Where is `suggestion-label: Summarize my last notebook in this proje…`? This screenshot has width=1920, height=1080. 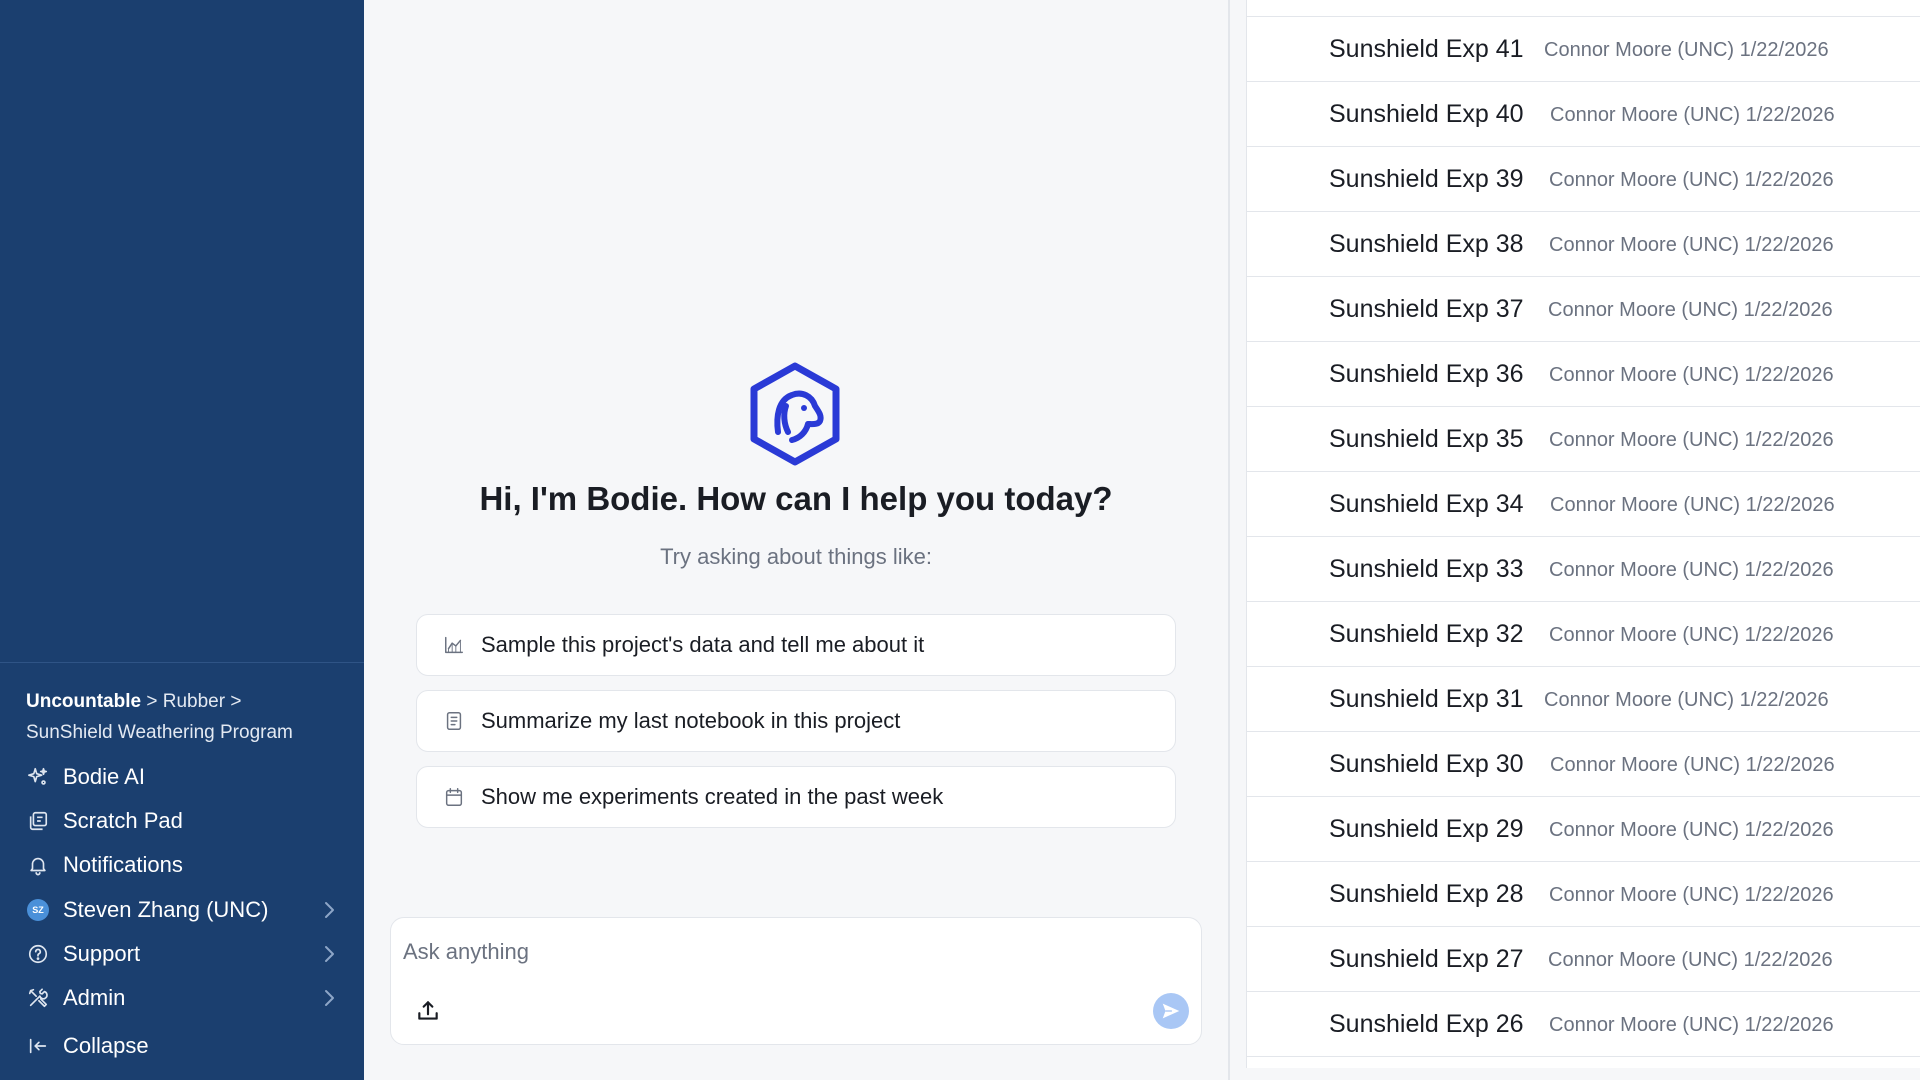 suggestion-label: Summarize my last notebook in this proje… is located at coordinates (691, 720).